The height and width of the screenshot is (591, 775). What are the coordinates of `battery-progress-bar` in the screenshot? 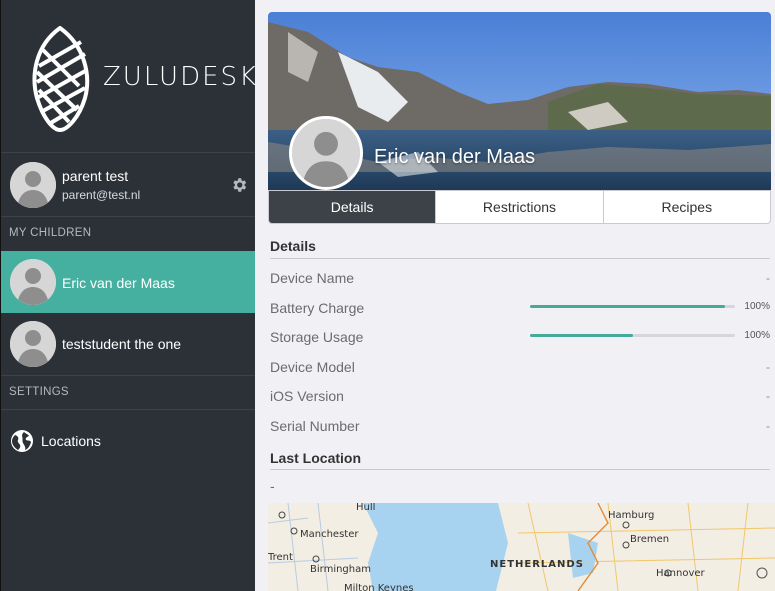 It's located at (632, 306).